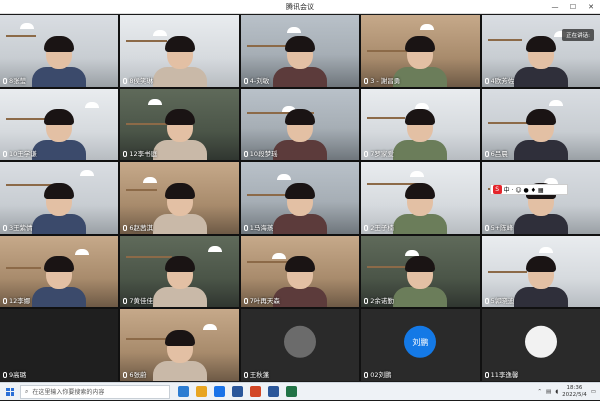  Describe the element at coordinates (420, 341) in the screenshot. I see `avatar: 刘鹏` at that location.